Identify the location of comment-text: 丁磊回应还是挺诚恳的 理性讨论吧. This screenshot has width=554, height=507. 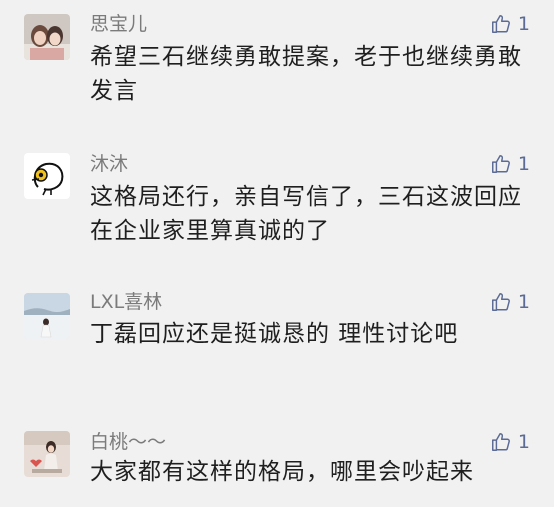
(274, 334).